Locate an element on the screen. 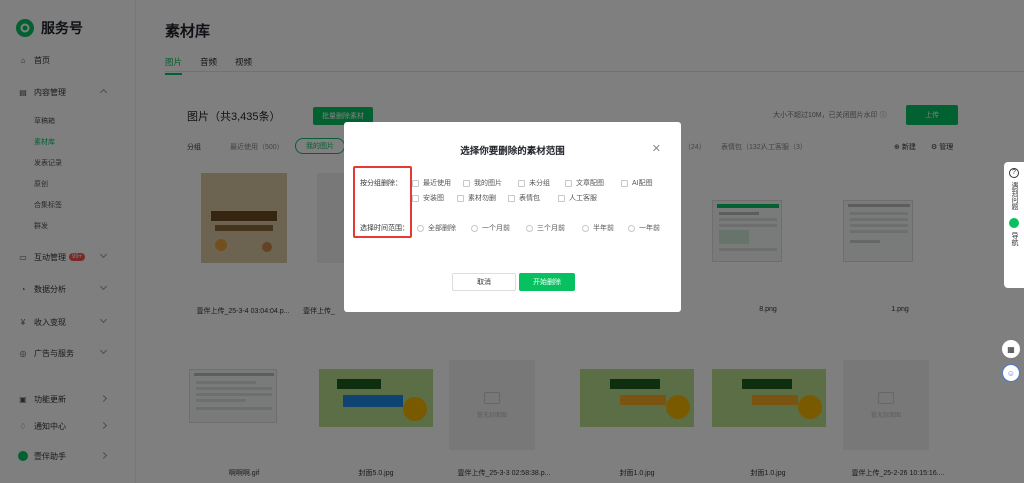 The width and height of the screenshot is (1024, 483). radio-6-months: 半年前 is located at coordinates (598, 228).